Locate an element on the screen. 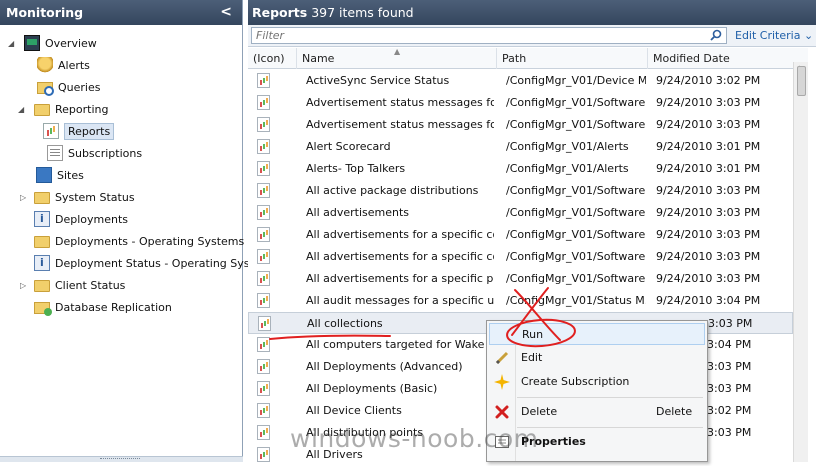  column-header-row: (Icon) Name ▲ Path Modified Date is located at coordinates (528, 58).